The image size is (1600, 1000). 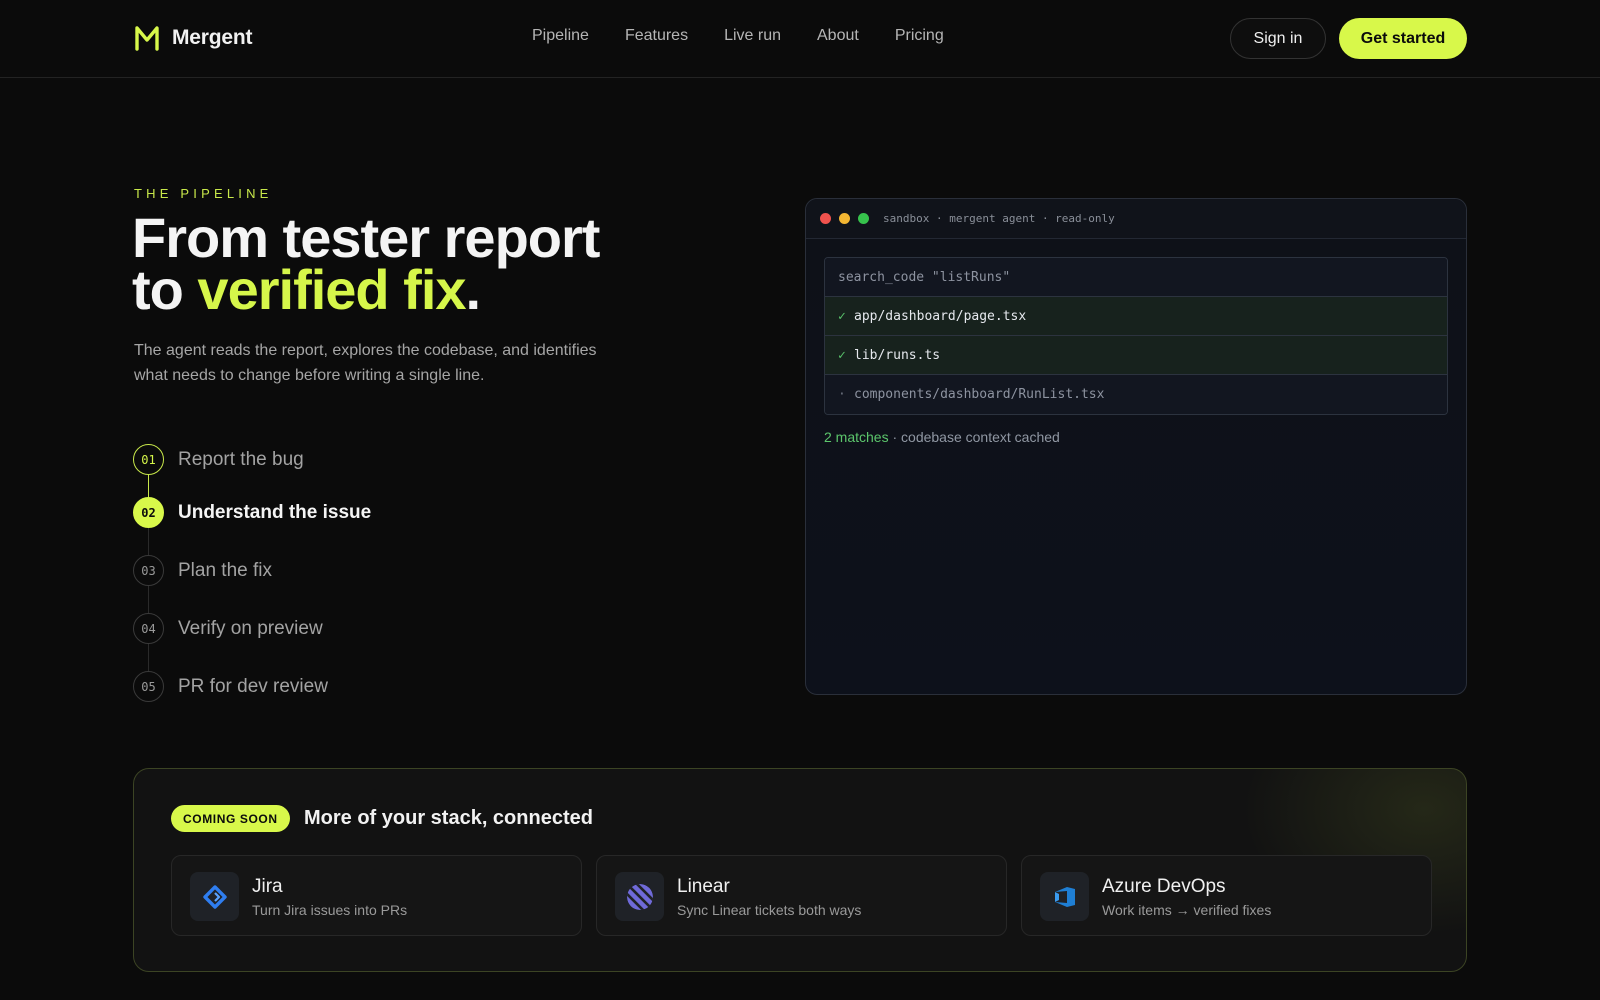 I want to click on command-text: search_code "listRuns", so click(x=924, y=277).